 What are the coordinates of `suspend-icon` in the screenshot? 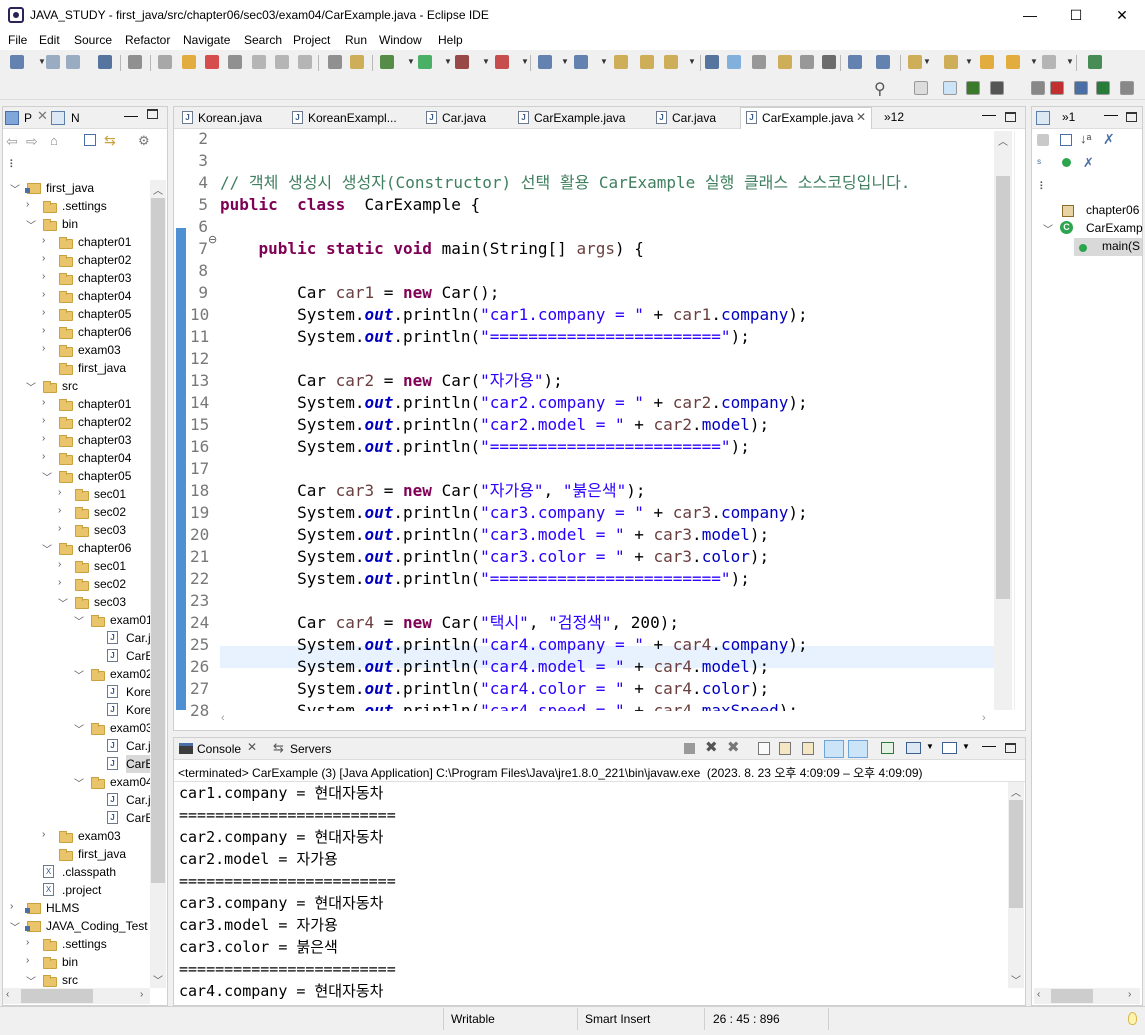 It's located at (189, 62).